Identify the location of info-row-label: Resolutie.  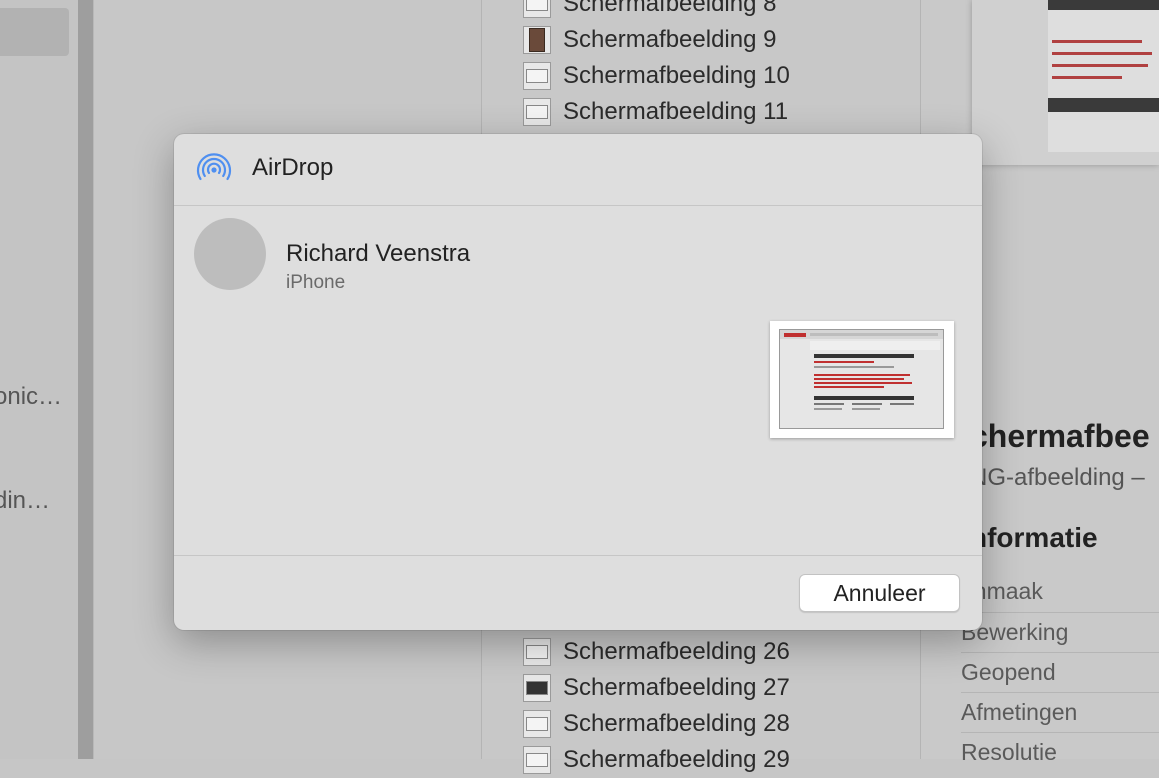
(1060, 752).